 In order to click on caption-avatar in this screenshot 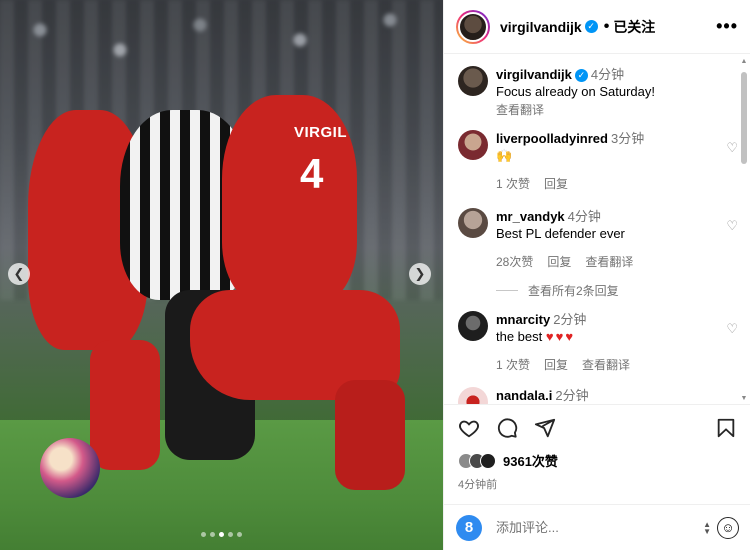, I will do `click(473, 81)`.